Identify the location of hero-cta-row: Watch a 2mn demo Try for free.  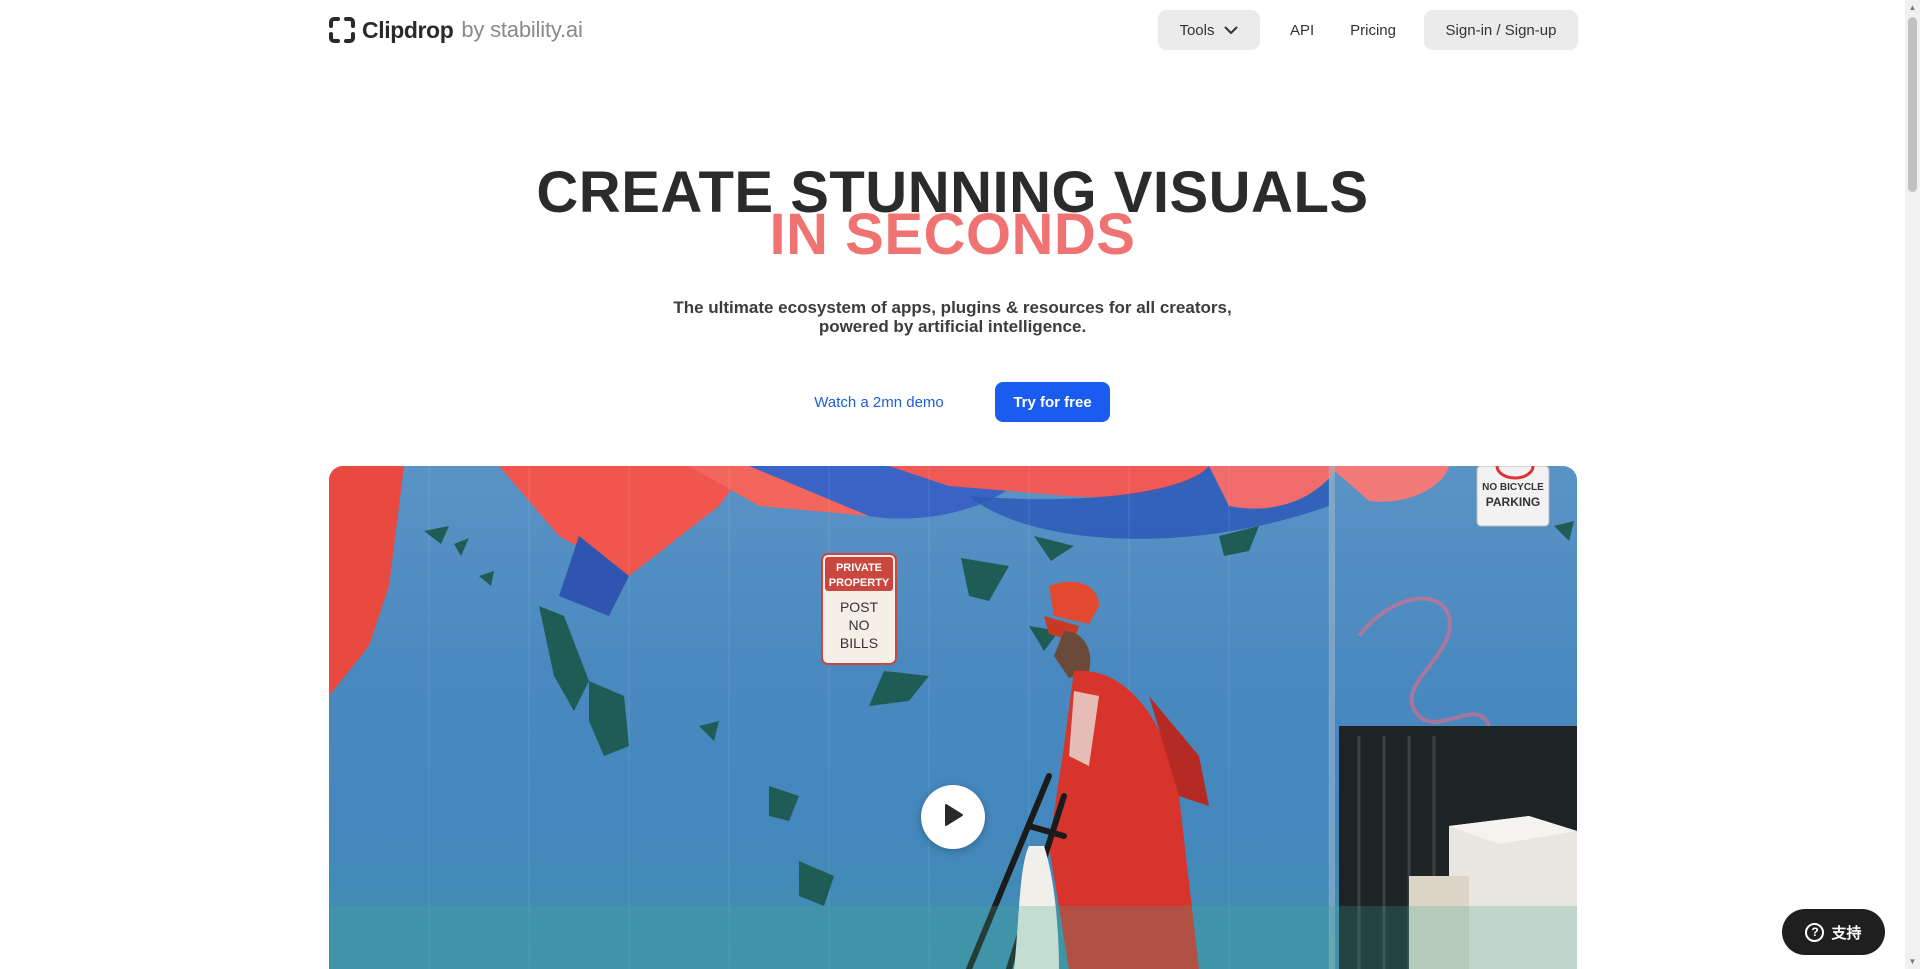
(952, 402).